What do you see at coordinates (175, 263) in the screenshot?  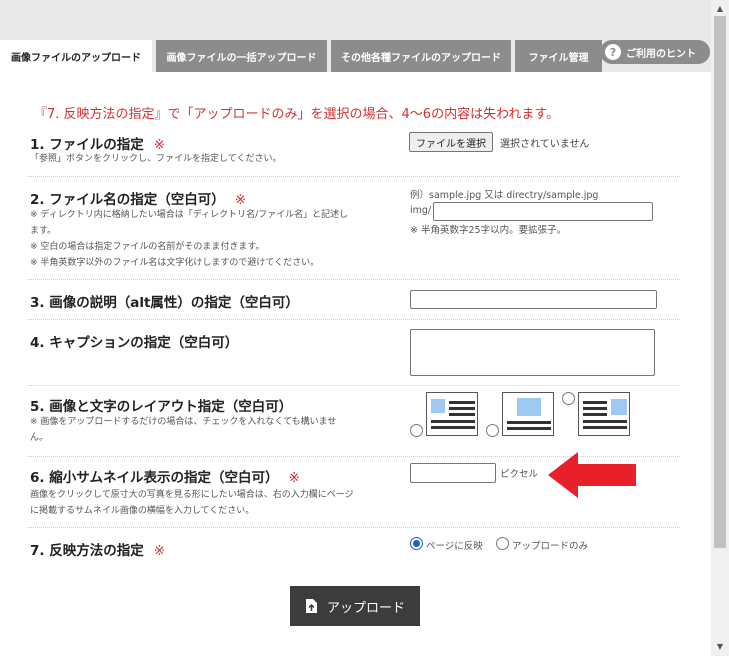 I see `filename-desc-line4: ※ 半角英数字以外のファイル名は文字化けしますので避けてください。` at bounding box center [175, 263].